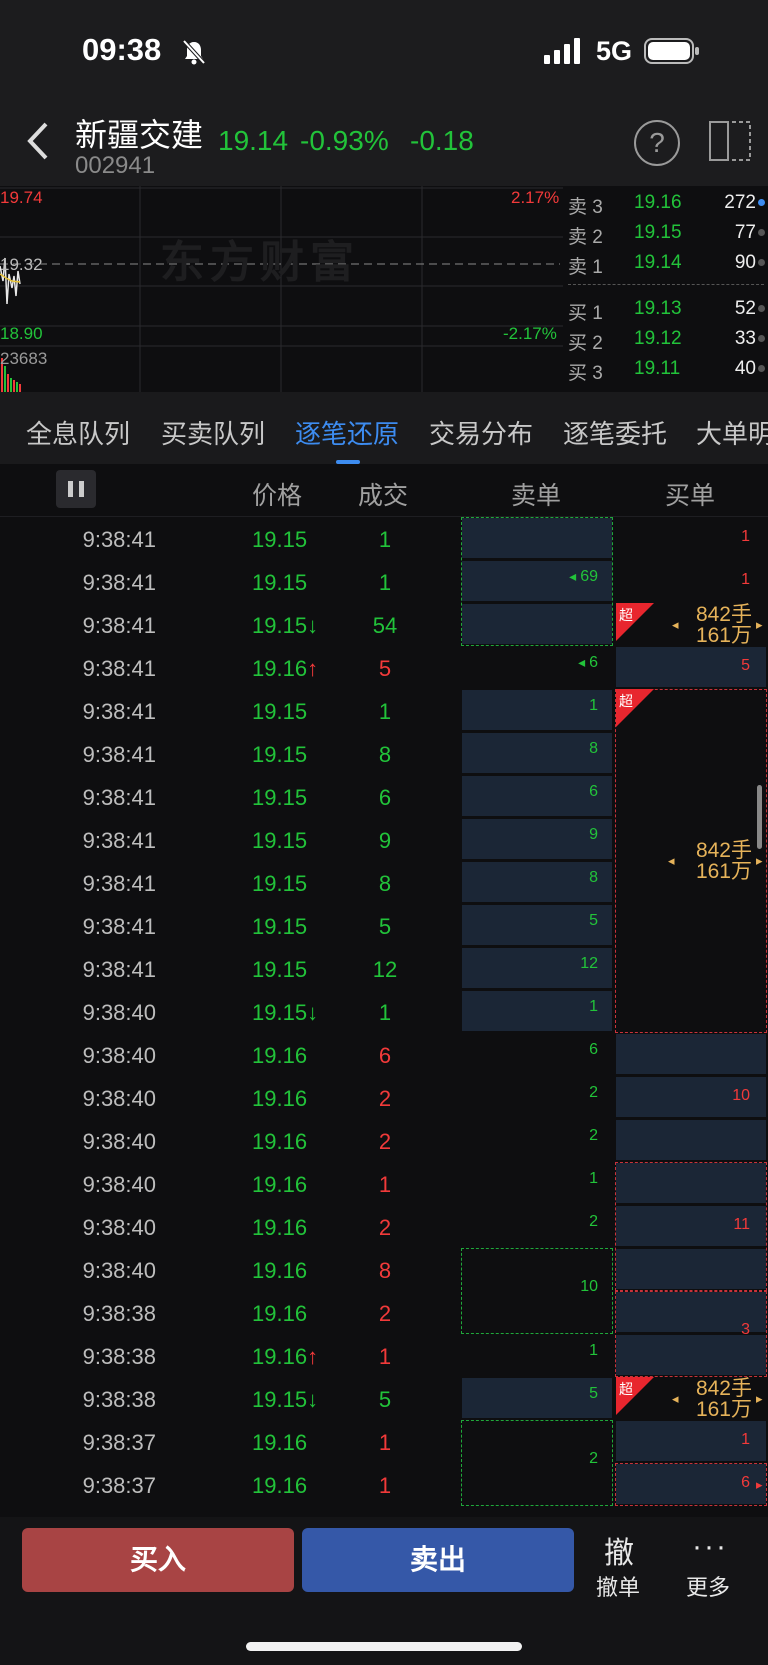 The image size is (768, 1665). I want to click on trade-price: 19.15↓, so click(285, 1013).